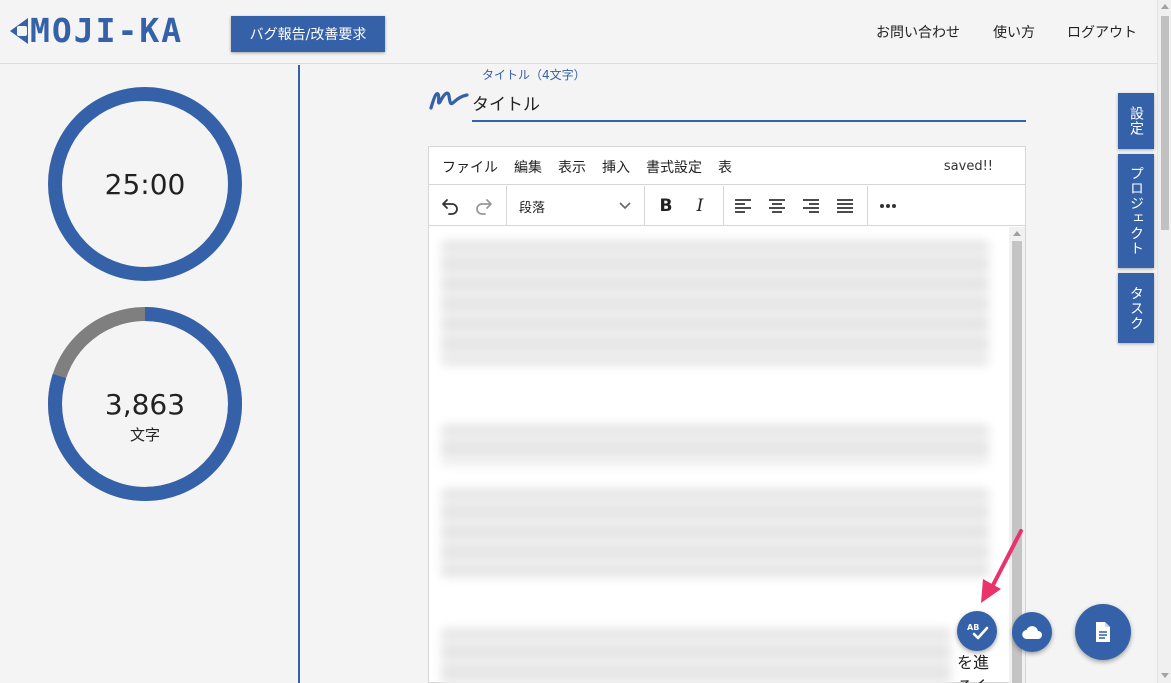 This screenshot has width=1171, height=683. Describe the element at coordinates (528, 167) in the screenshot. I see `menu-edit: 編集` at that location.